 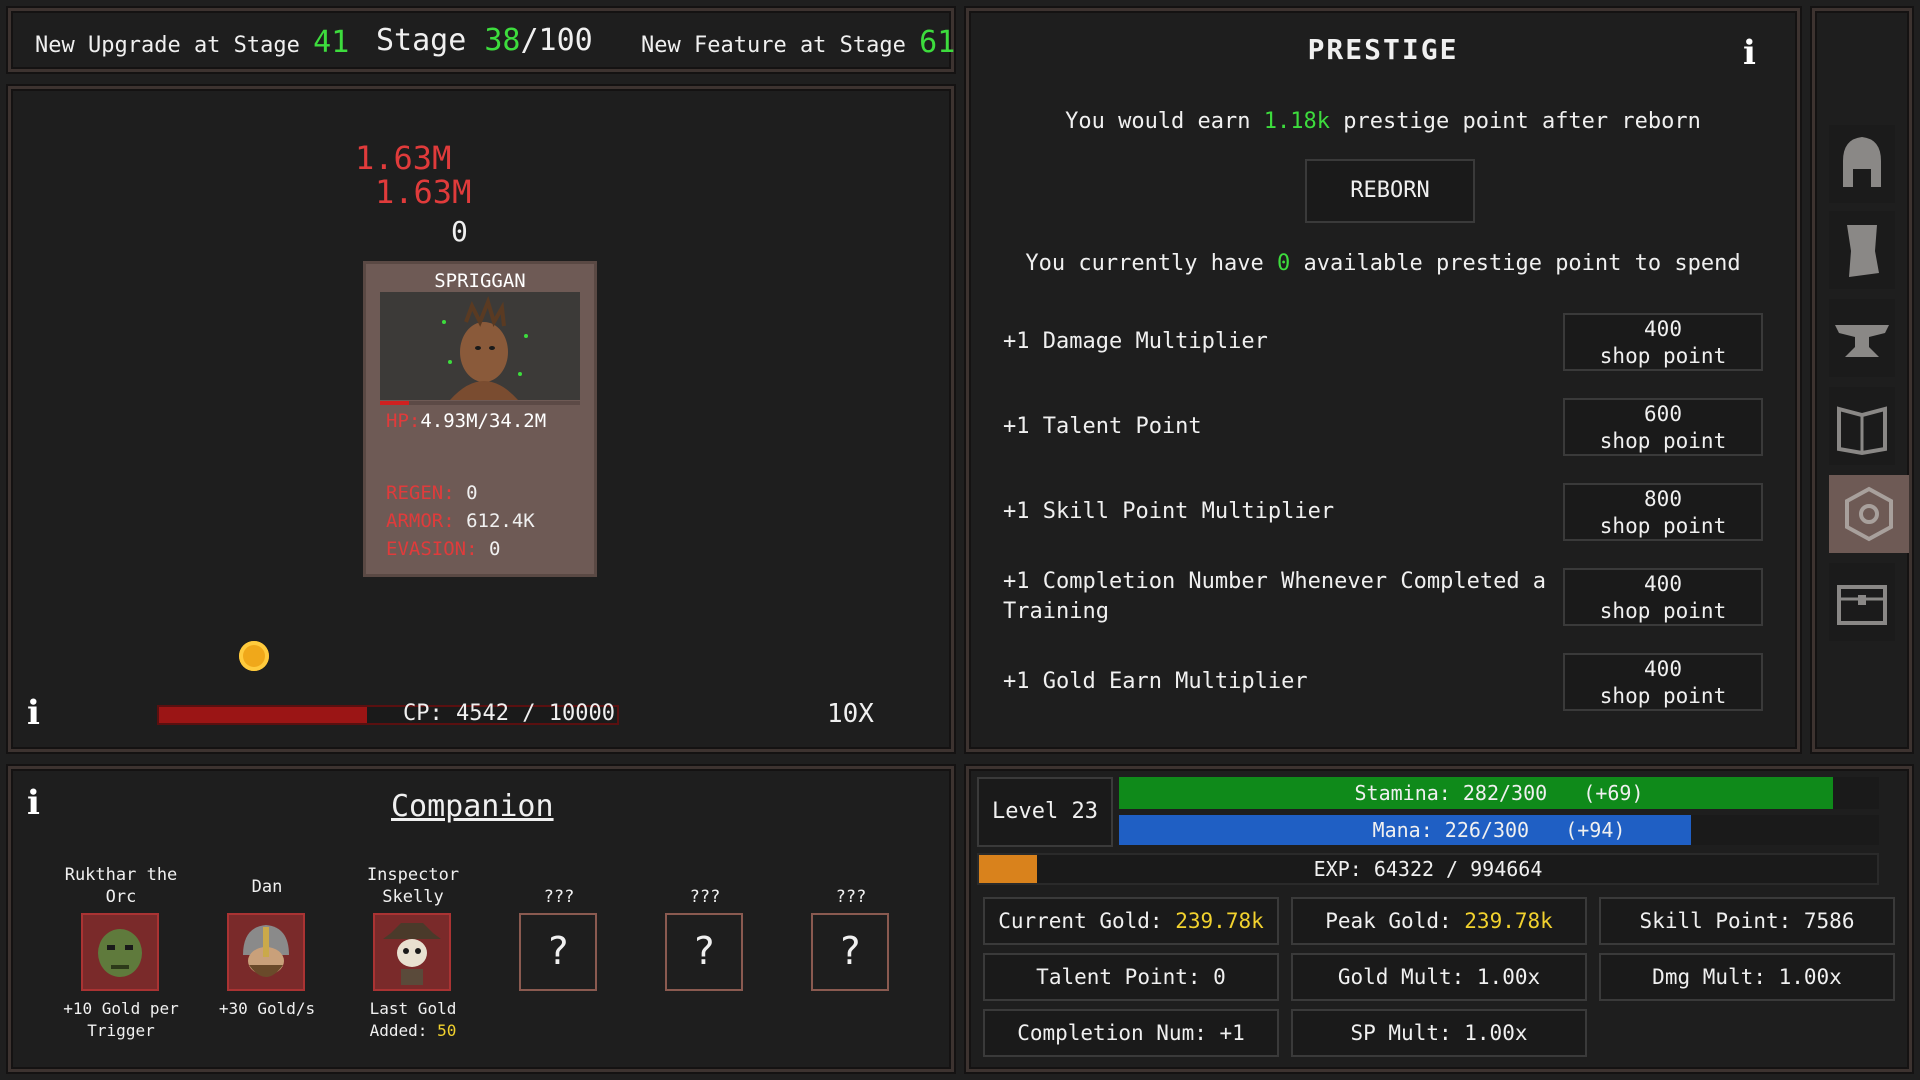 I want to click on cost-value: 600, so click(x=1663, y=414).